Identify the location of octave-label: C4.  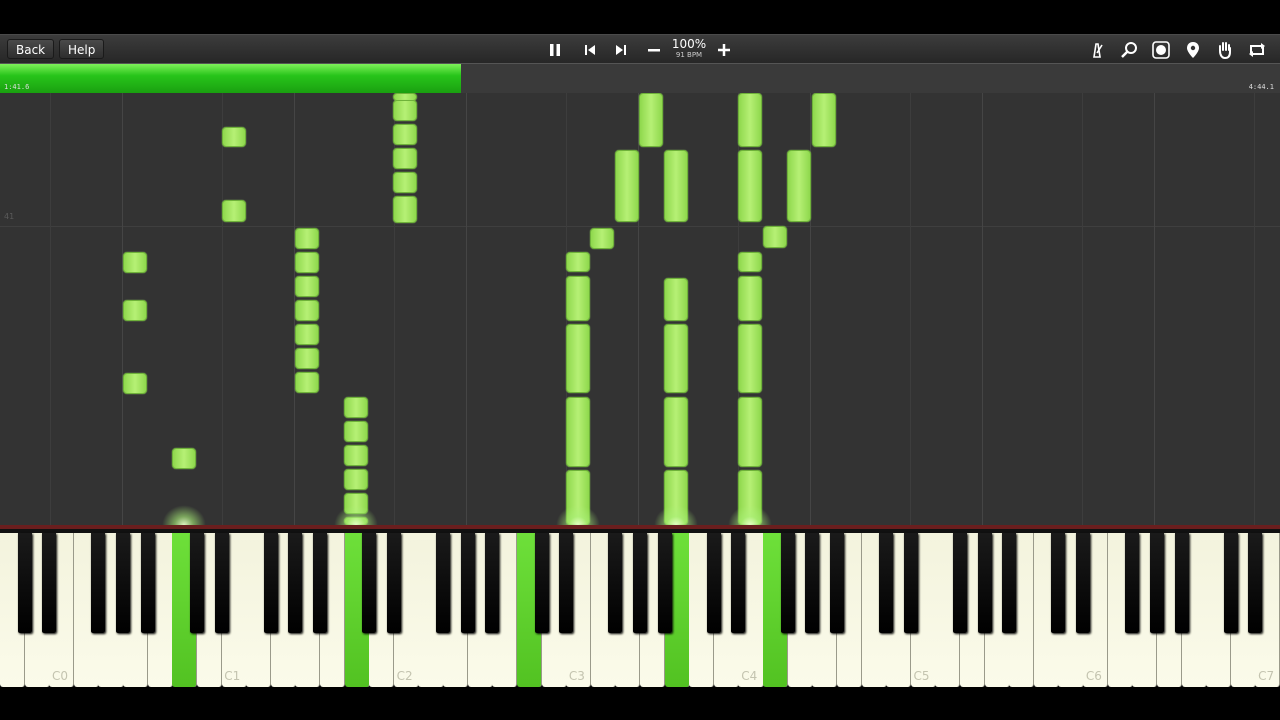
(749, 676).